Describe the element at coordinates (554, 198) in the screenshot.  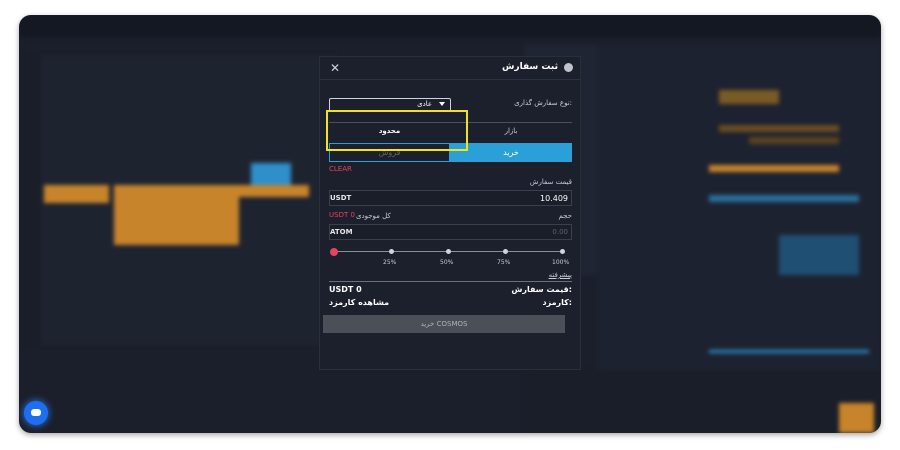
I see `price-value: 10.409` at that location.